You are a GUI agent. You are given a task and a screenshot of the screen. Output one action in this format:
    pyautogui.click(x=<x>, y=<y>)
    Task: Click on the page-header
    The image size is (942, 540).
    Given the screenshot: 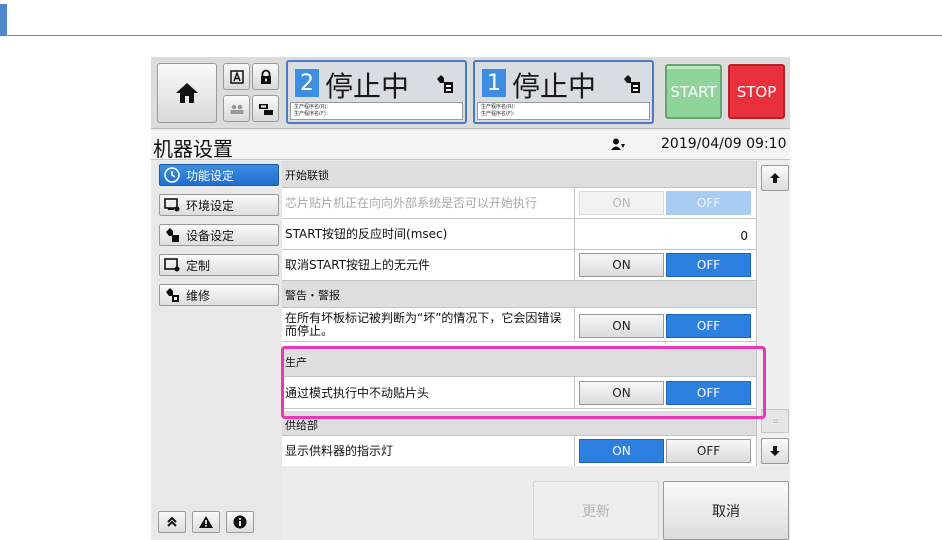 What is the action you would take?
    pyautogui.click(x=471, y=18)
    